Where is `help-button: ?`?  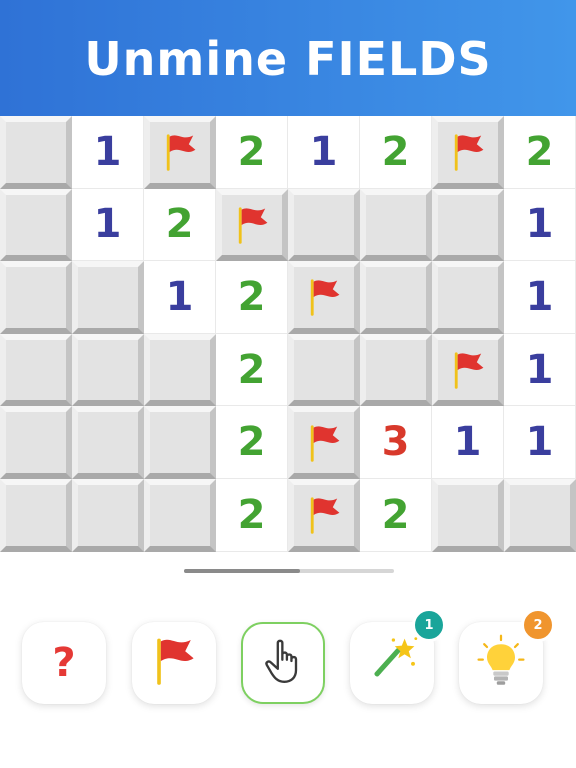
help-button: ? is located at coordinates (64, 663).